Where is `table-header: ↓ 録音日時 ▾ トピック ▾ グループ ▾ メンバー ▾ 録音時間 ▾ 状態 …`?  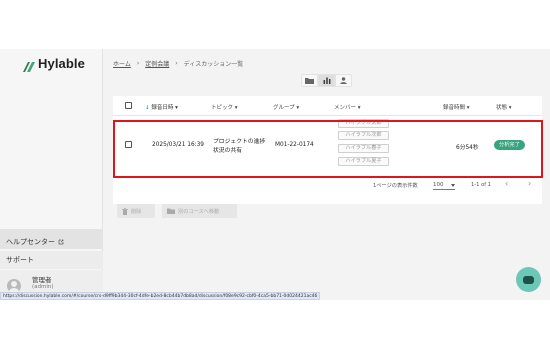
table-header: ↓ 録音日時 ▾ トピック ▾ グループ ▾ メンバー ▾ 録音時間 ▾ 状態 … is located at coordinates (327, 106).